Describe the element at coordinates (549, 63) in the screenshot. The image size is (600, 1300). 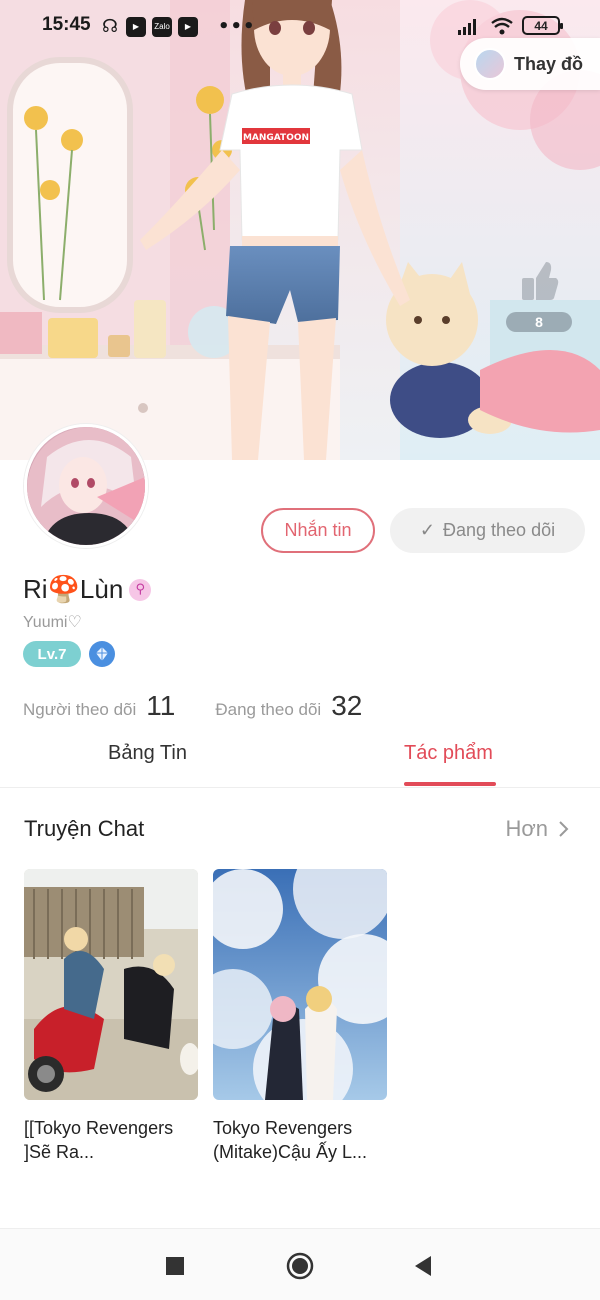
I see `change-outfit-label: Thay đồ` at that location.